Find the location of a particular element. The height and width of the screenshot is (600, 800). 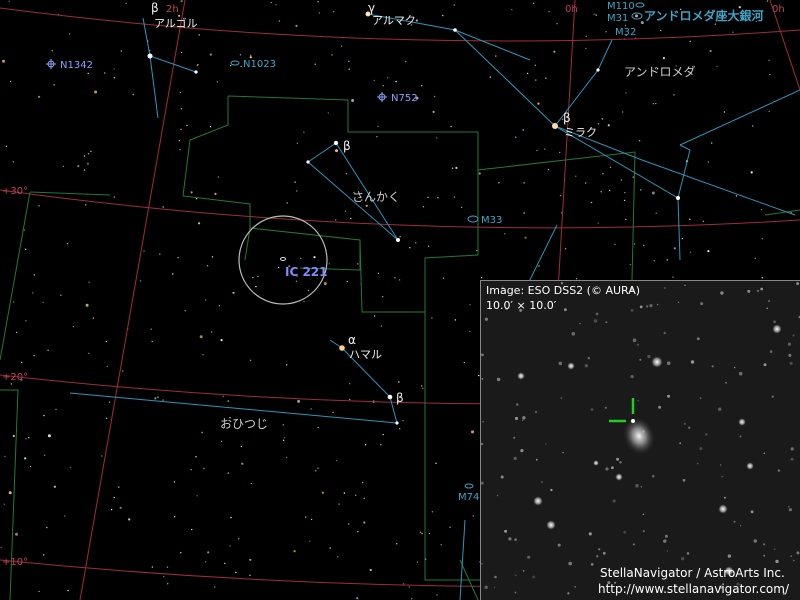

star-beta-tri is located at coordinates (336, 143).